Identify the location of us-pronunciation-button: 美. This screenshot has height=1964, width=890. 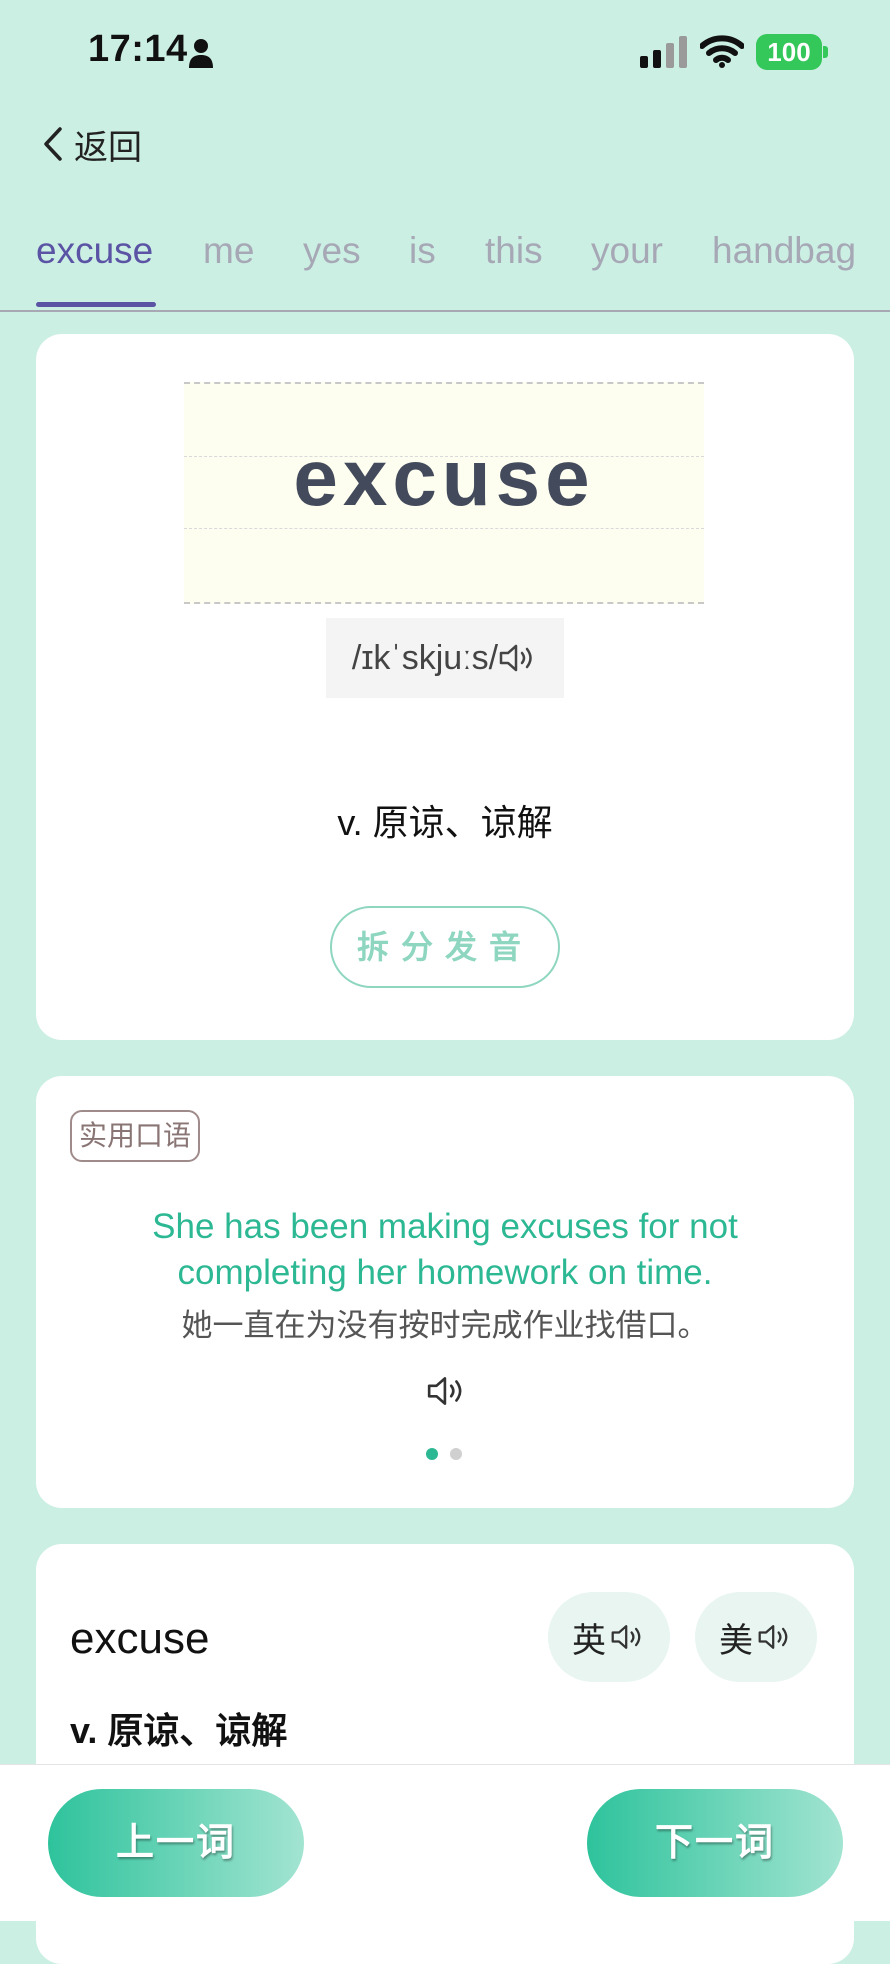
(756, 1637).